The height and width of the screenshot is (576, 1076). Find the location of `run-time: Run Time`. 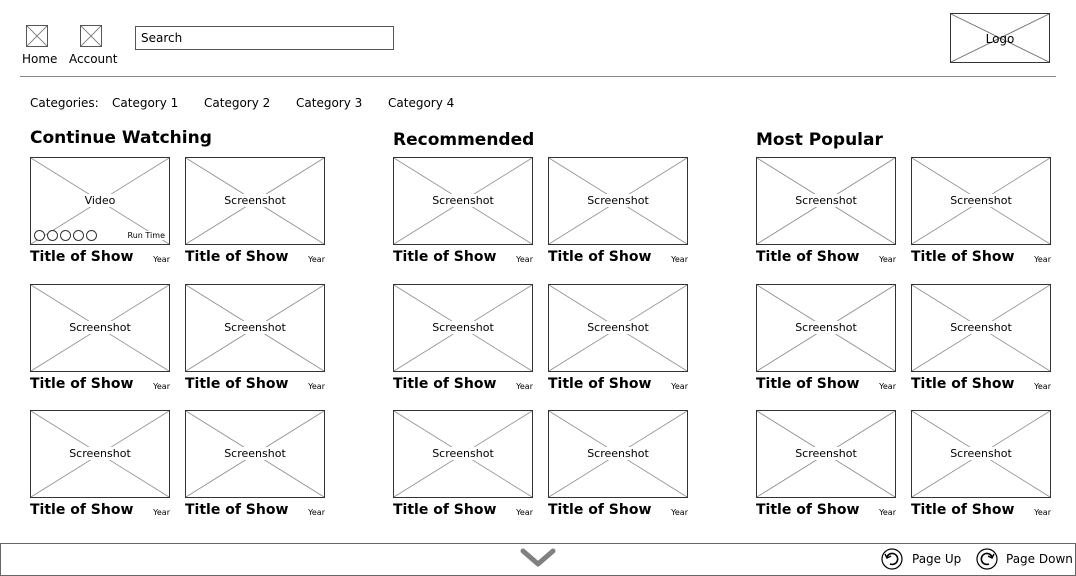

run-time: Run Time is located at coordinates (146, 235).